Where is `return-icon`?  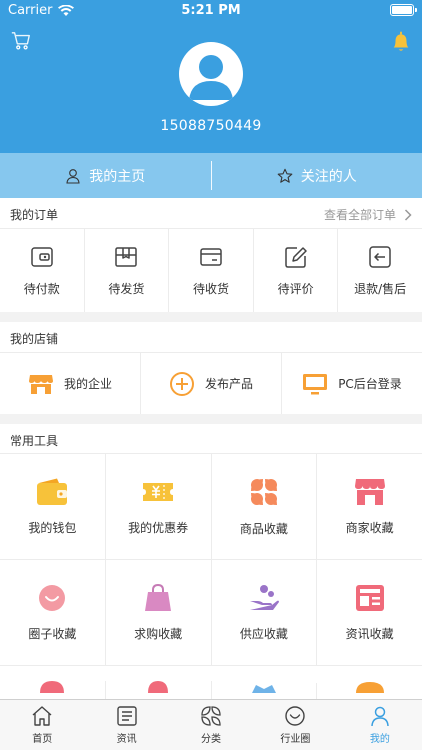 return-icon is located at coordinates (380, 257).